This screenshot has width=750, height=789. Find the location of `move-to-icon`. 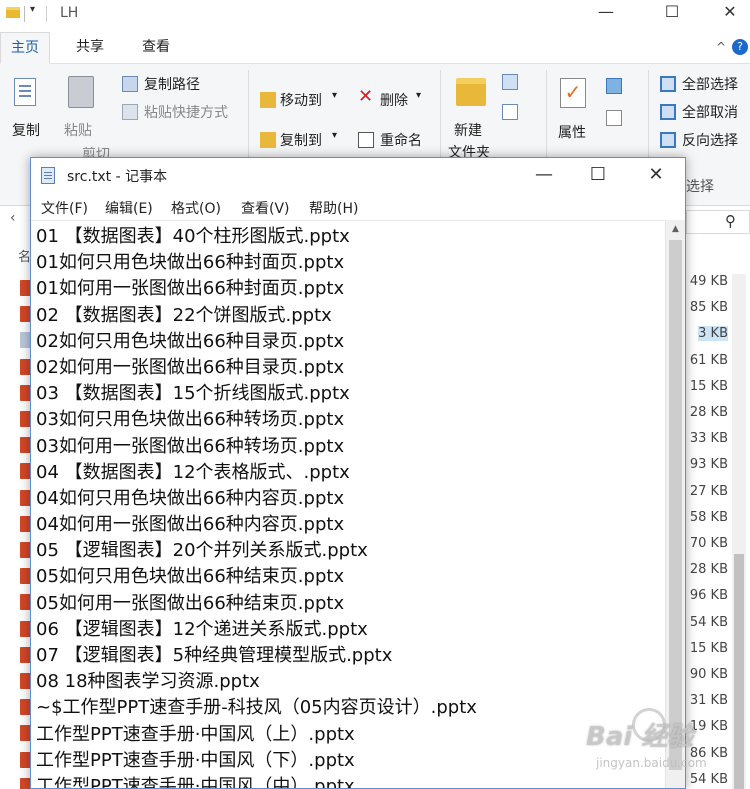

move-to-icon is located at coordinates (268, 100).